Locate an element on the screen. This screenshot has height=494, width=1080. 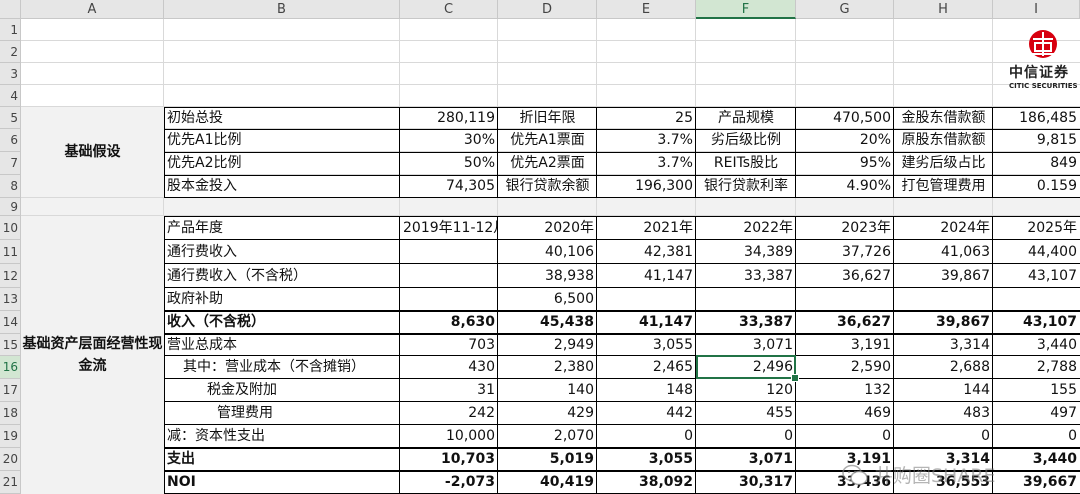
cell-D20: 5,019 is located at coordinates (547, 459).